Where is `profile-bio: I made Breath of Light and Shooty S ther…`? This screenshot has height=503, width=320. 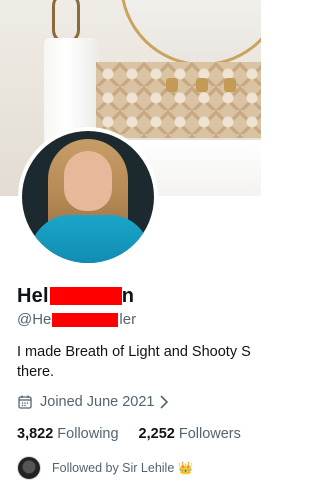
profile-bio: I made Breath of Light and Shooty S ther… is located at coordinates (139, 362).